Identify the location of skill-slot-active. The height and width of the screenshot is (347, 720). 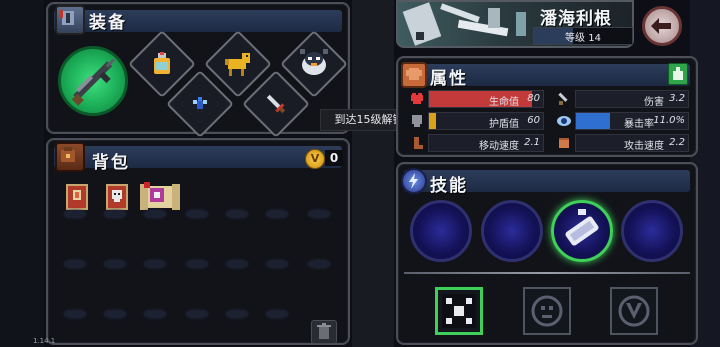
(459, 311).